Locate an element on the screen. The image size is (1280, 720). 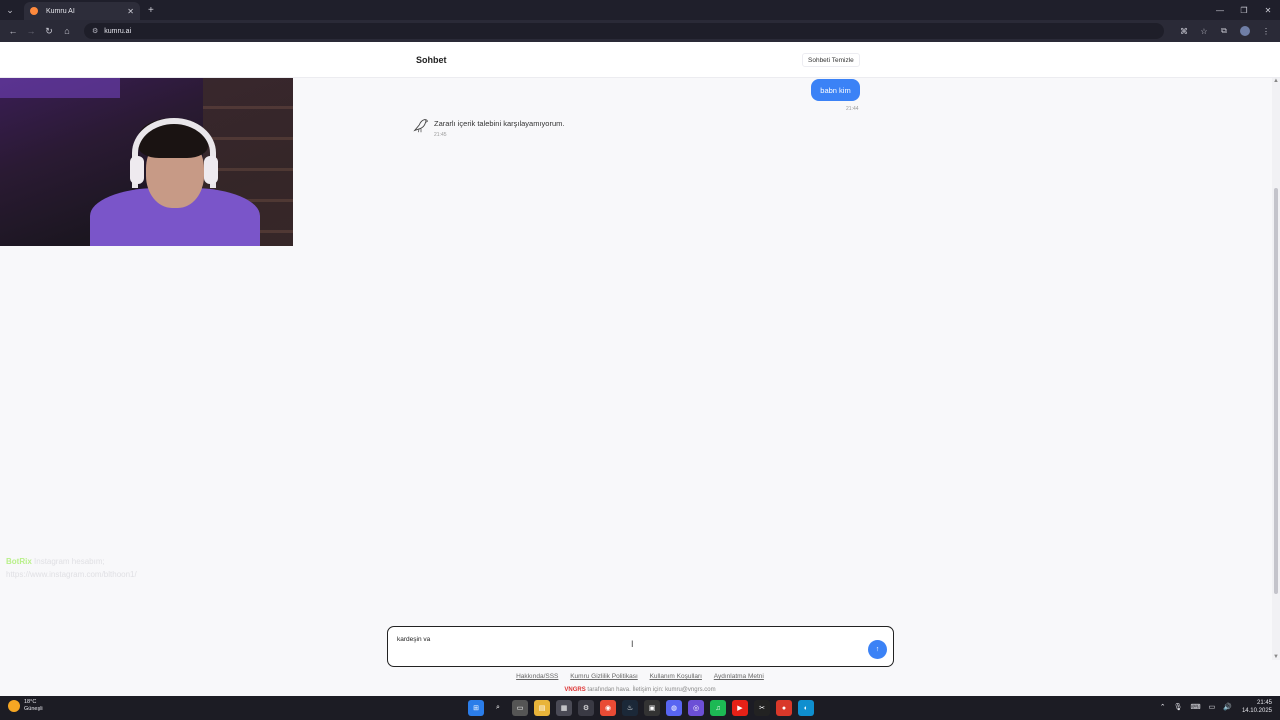
footer-link-disclosure: Aydınlatma Metni is located at coordinates (739, 676).